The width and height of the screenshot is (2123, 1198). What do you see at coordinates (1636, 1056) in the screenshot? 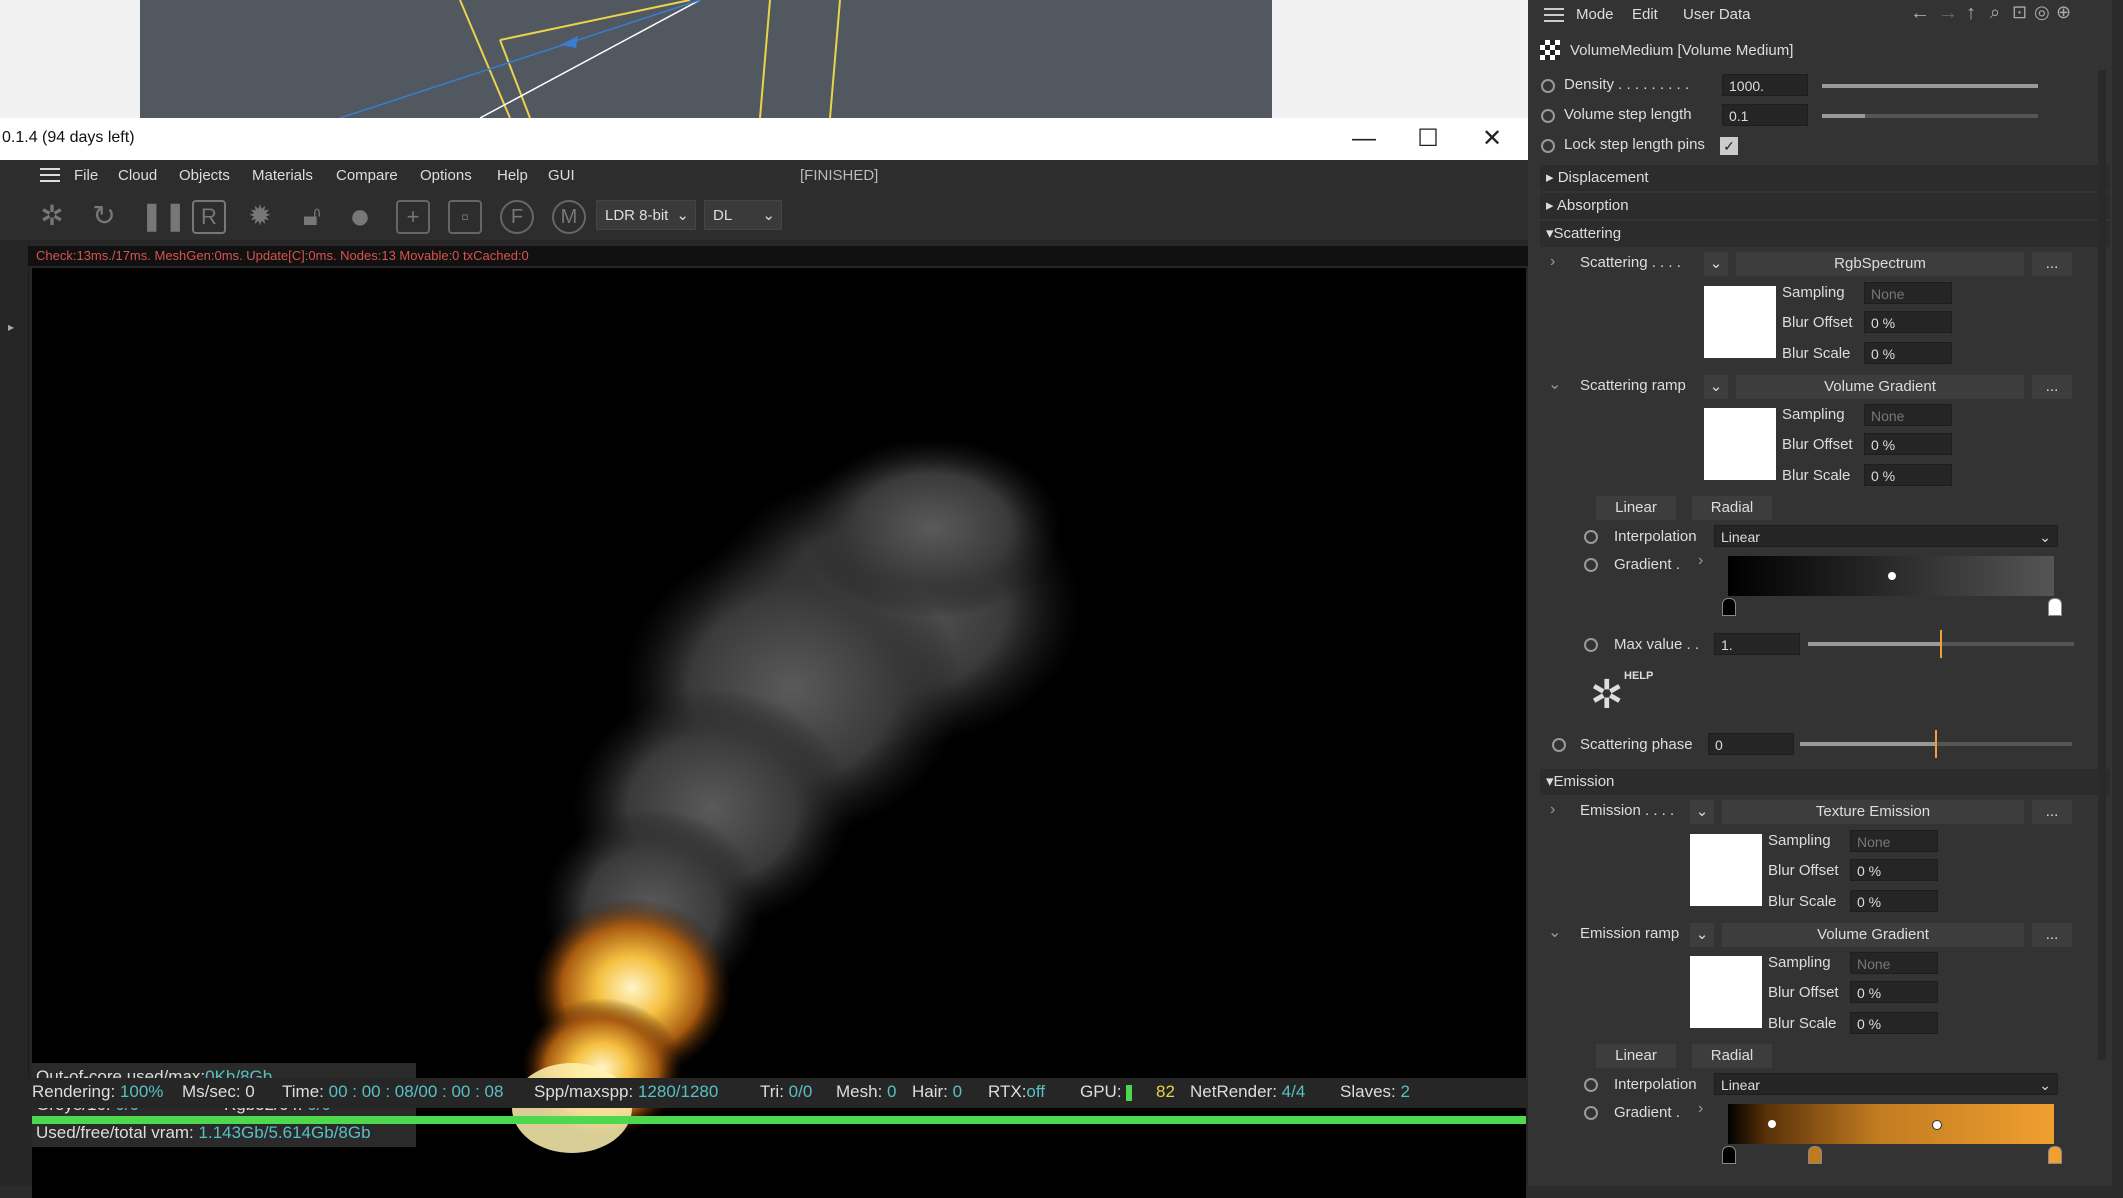
I see `eramp-linear-button: Linear` at bounding box center [1636, 1056].